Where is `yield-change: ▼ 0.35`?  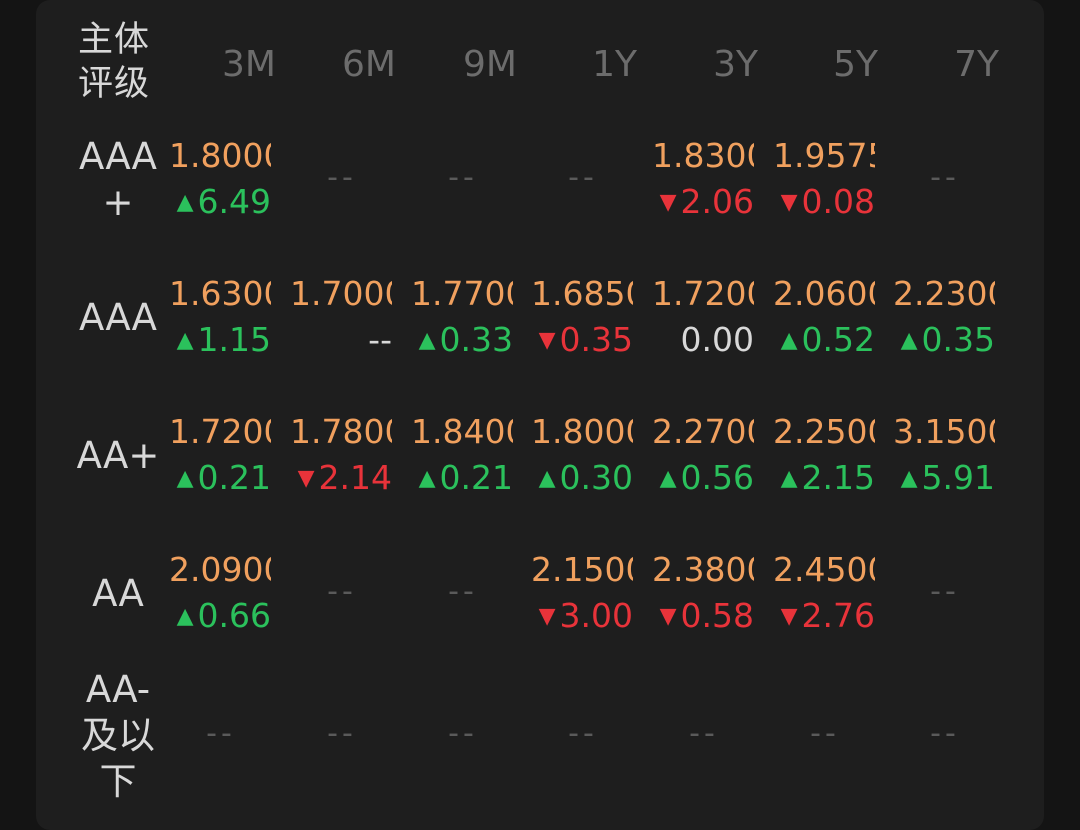
yield-change: ▼ 0.35 is located at coordinates (586, 340).